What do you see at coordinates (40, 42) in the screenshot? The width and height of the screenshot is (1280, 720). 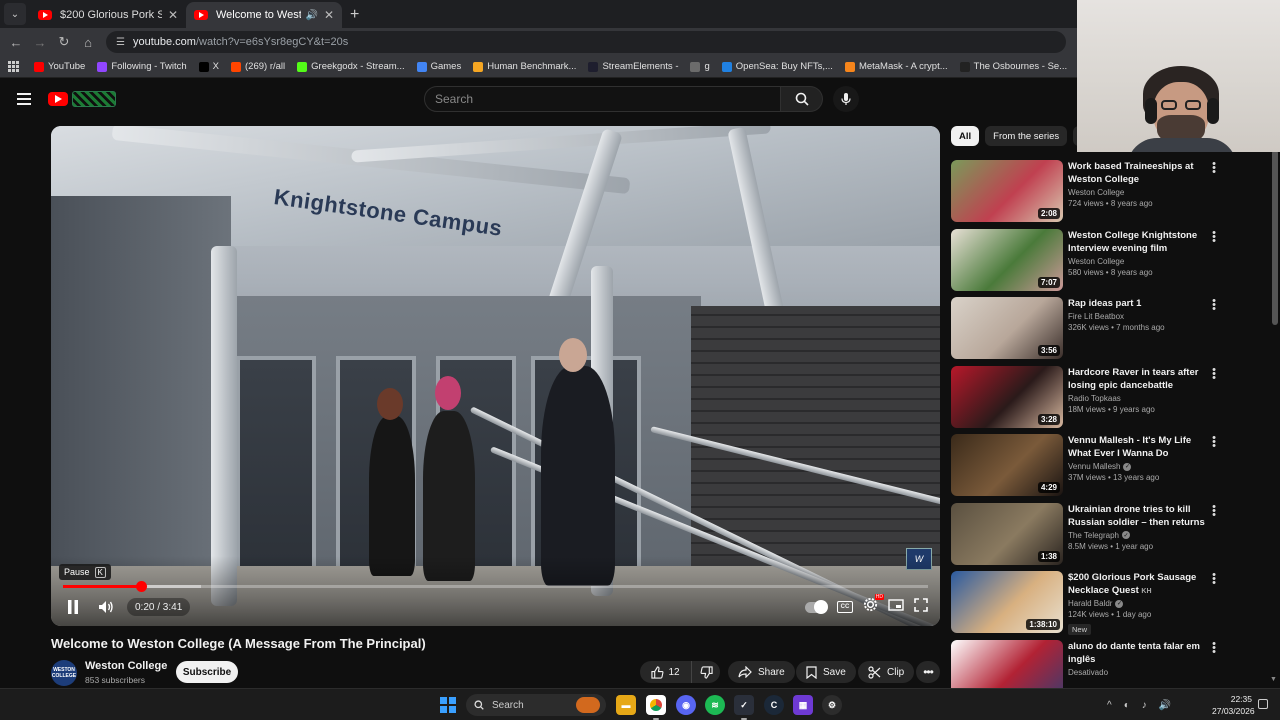 I see `forward-arrow-icon: →` at bounding box center [40, 42].